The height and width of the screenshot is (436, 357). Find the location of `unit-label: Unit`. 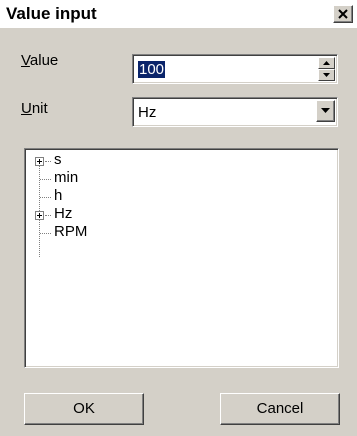

unit-label: Unit is located at coordinates (34, 108).